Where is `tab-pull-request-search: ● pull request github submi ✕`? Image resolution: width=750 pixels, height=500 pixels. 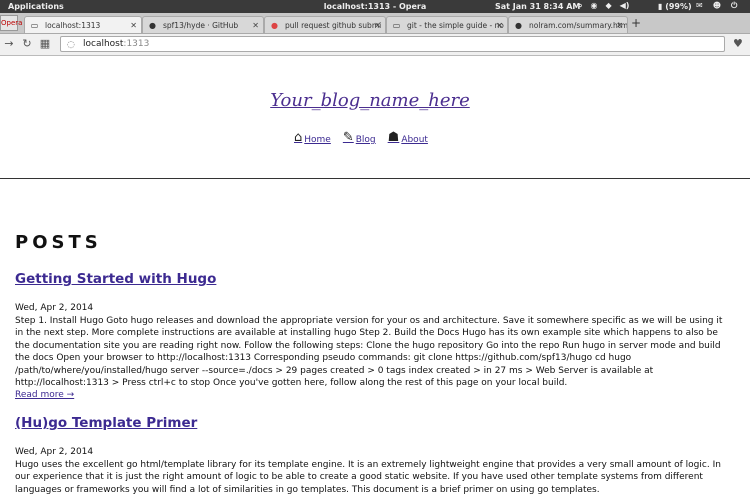 tab-pull-request-search: ● pull request github submi ✕ is located at coordinates (325, 24).